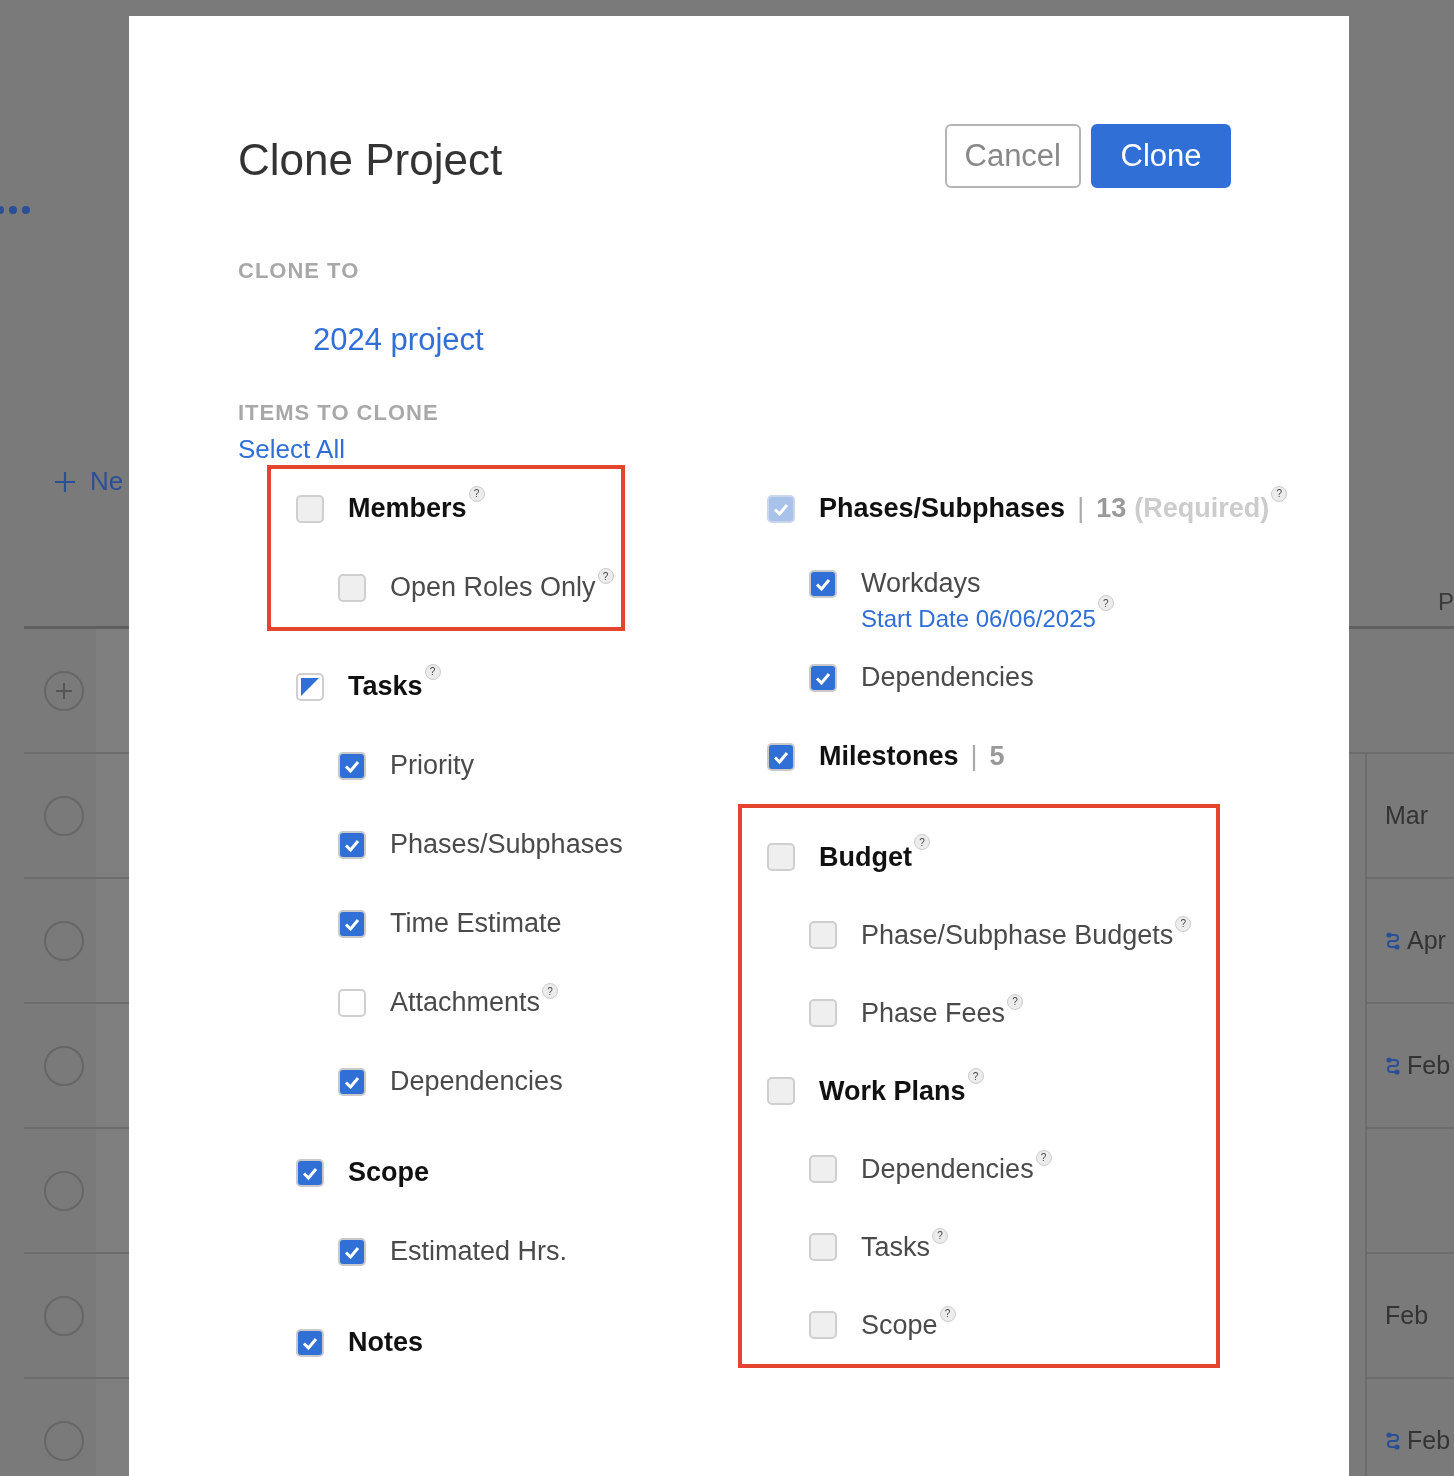 This screenshot has width=1454, height=1476. What do you see at coordinates (432, 765) in the screenshot?
I see `option-label: Priority` at bounding box center [432, 765].